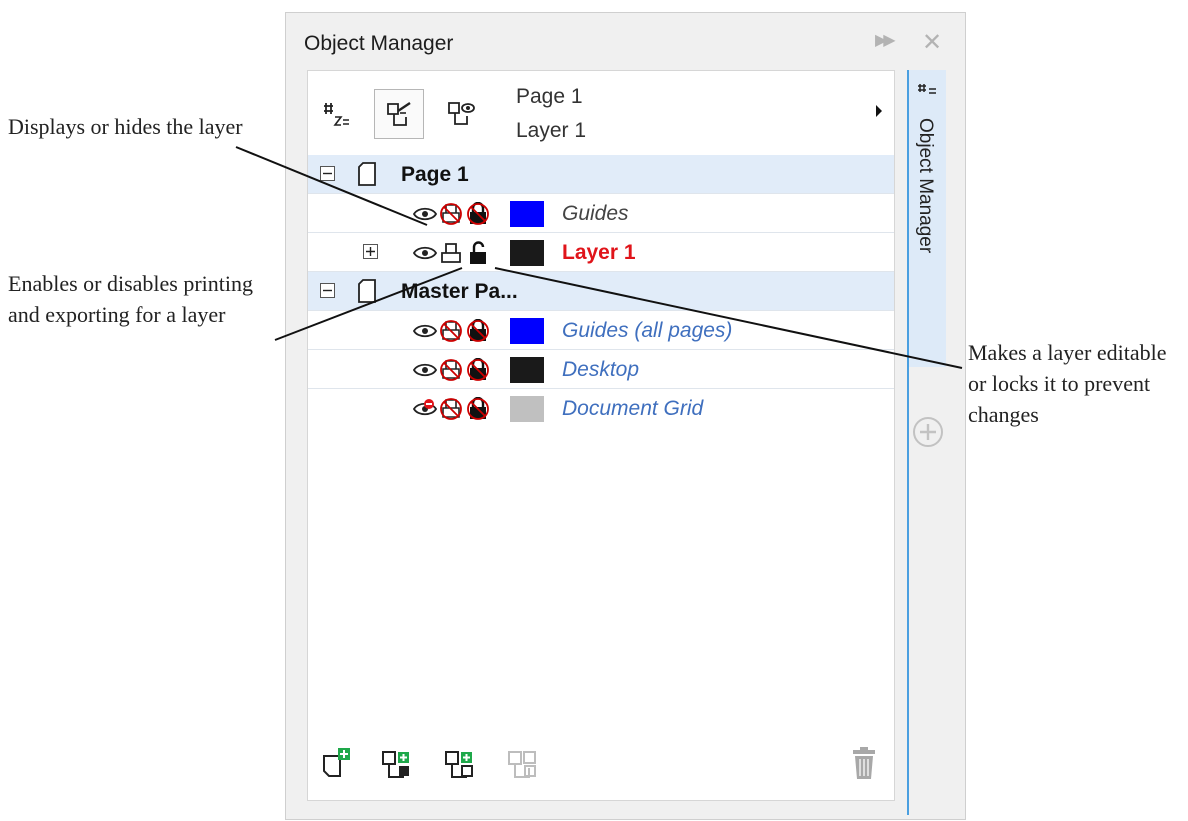 This screenshot has width=1188, height=821. I want to click on page-tree-button, so click(336, 114).